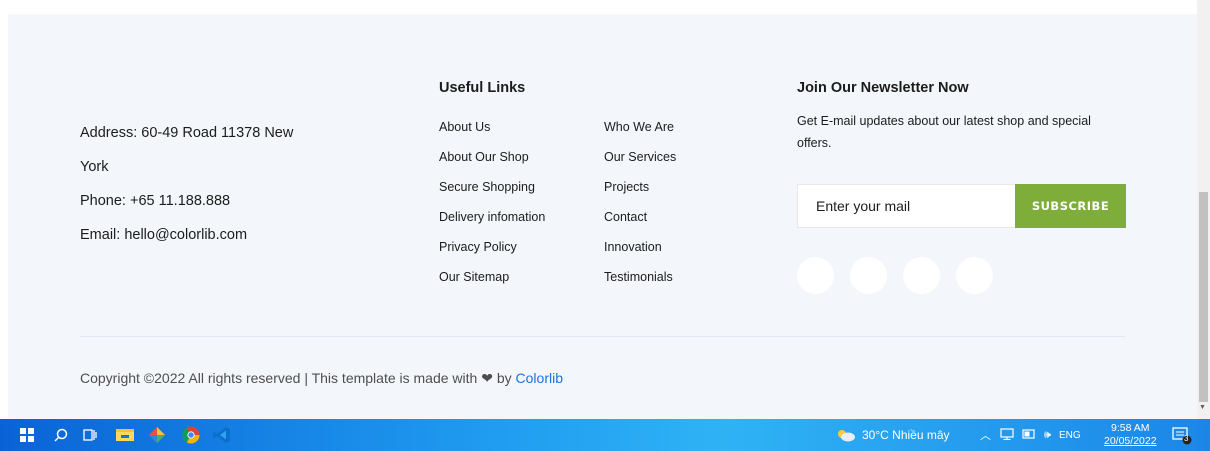  I want to click on facebook-icon, so click(815, 275).